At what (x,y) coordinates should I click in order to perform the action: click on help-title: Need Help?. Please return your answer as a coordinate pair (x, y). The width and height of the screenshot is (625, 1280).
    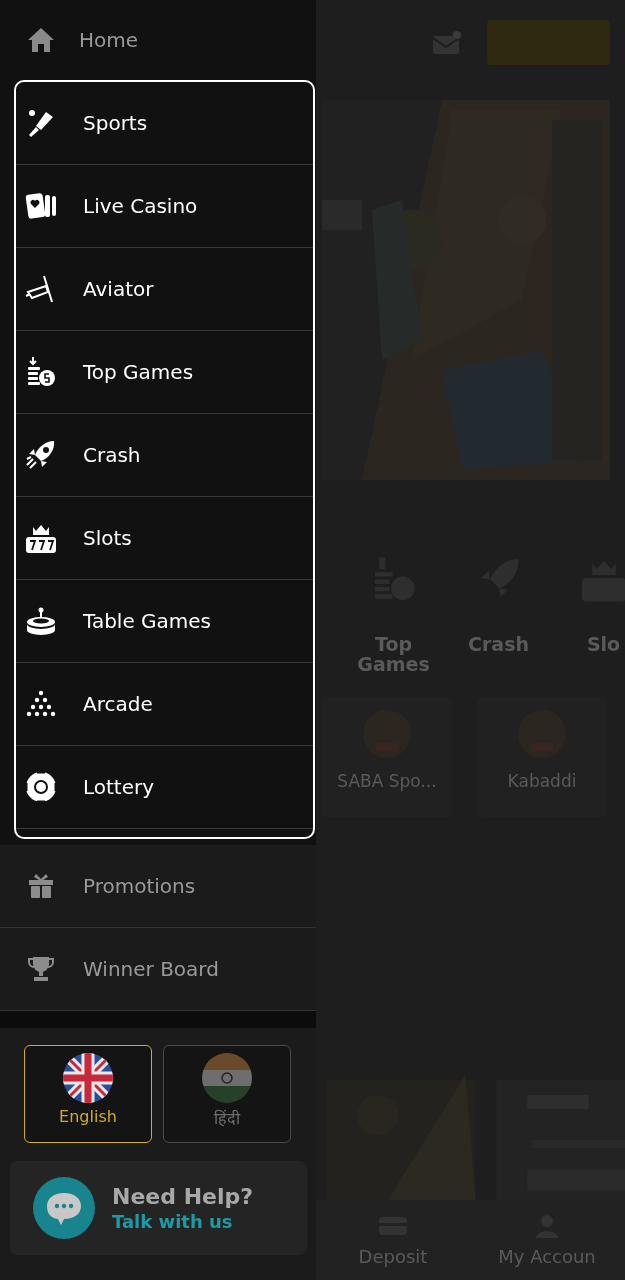
    Looking at the image, I should click on (183, 1196).